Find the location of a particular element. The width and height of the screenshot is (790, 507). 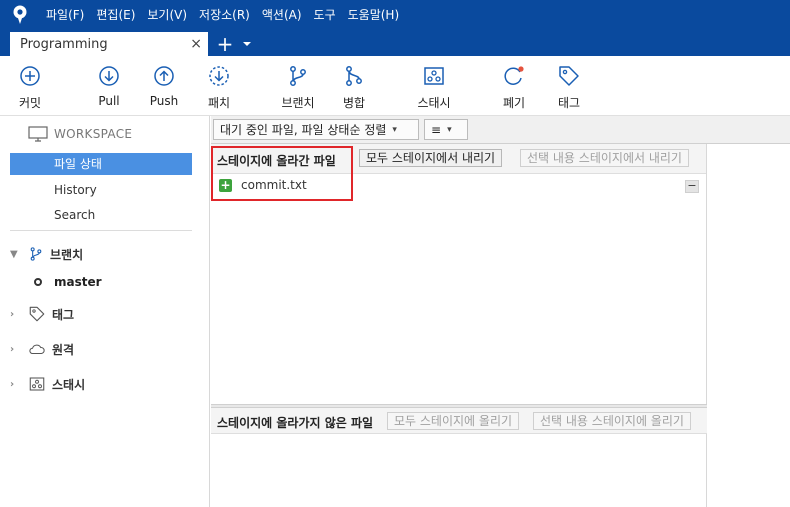

sidebar-group-tags: › 태그 is located at coordinates (42, 314).